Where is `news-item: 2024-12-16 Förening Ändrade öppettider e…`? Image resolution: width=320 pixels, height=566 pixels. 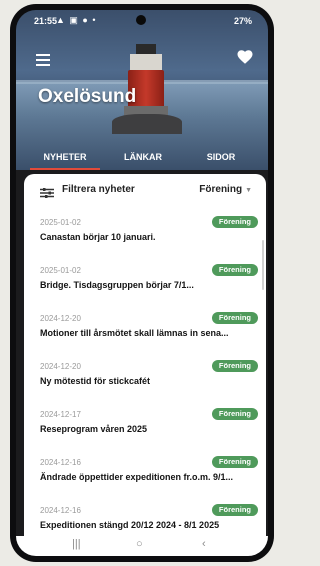
news-item: 2024-12-16 Förening Ändrade öppettider e… is located at coordinates (145, 470).